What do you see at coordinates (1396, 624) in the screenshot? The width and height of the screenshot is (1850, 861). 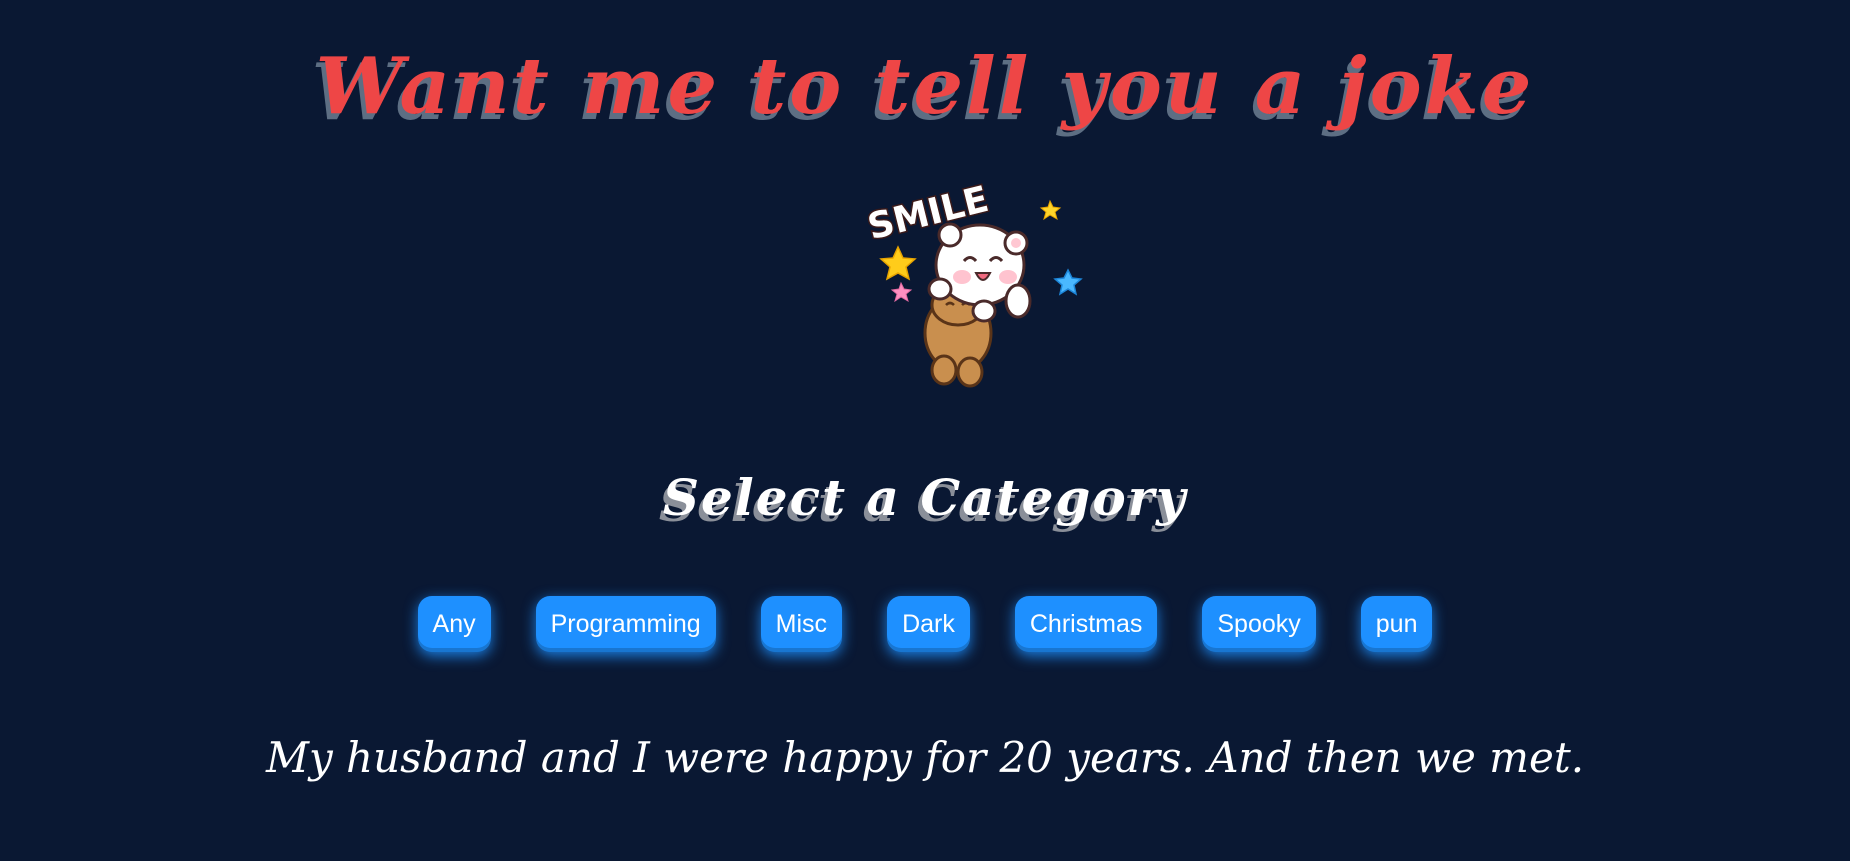 I see `category-button-pun: pun` at bounding box center [1396, 624].